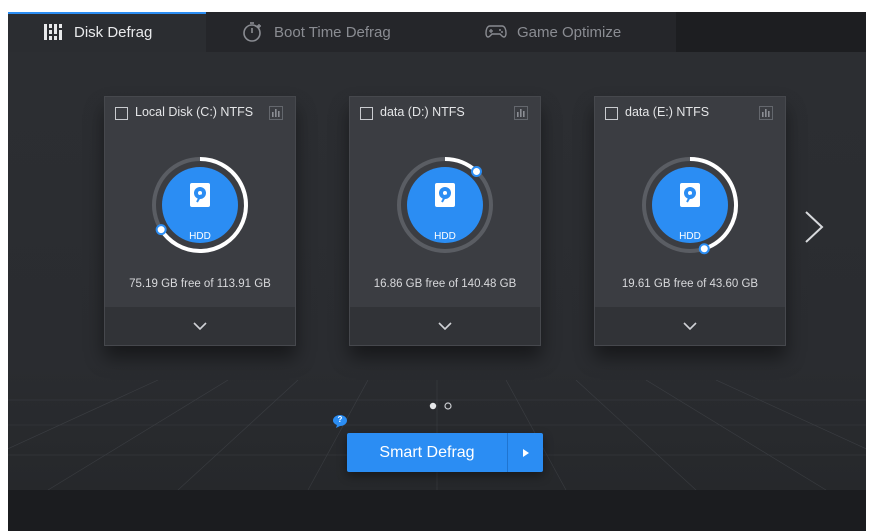  I want to click on smart-defrag-button: Smart Defrag, so click(445, 452).